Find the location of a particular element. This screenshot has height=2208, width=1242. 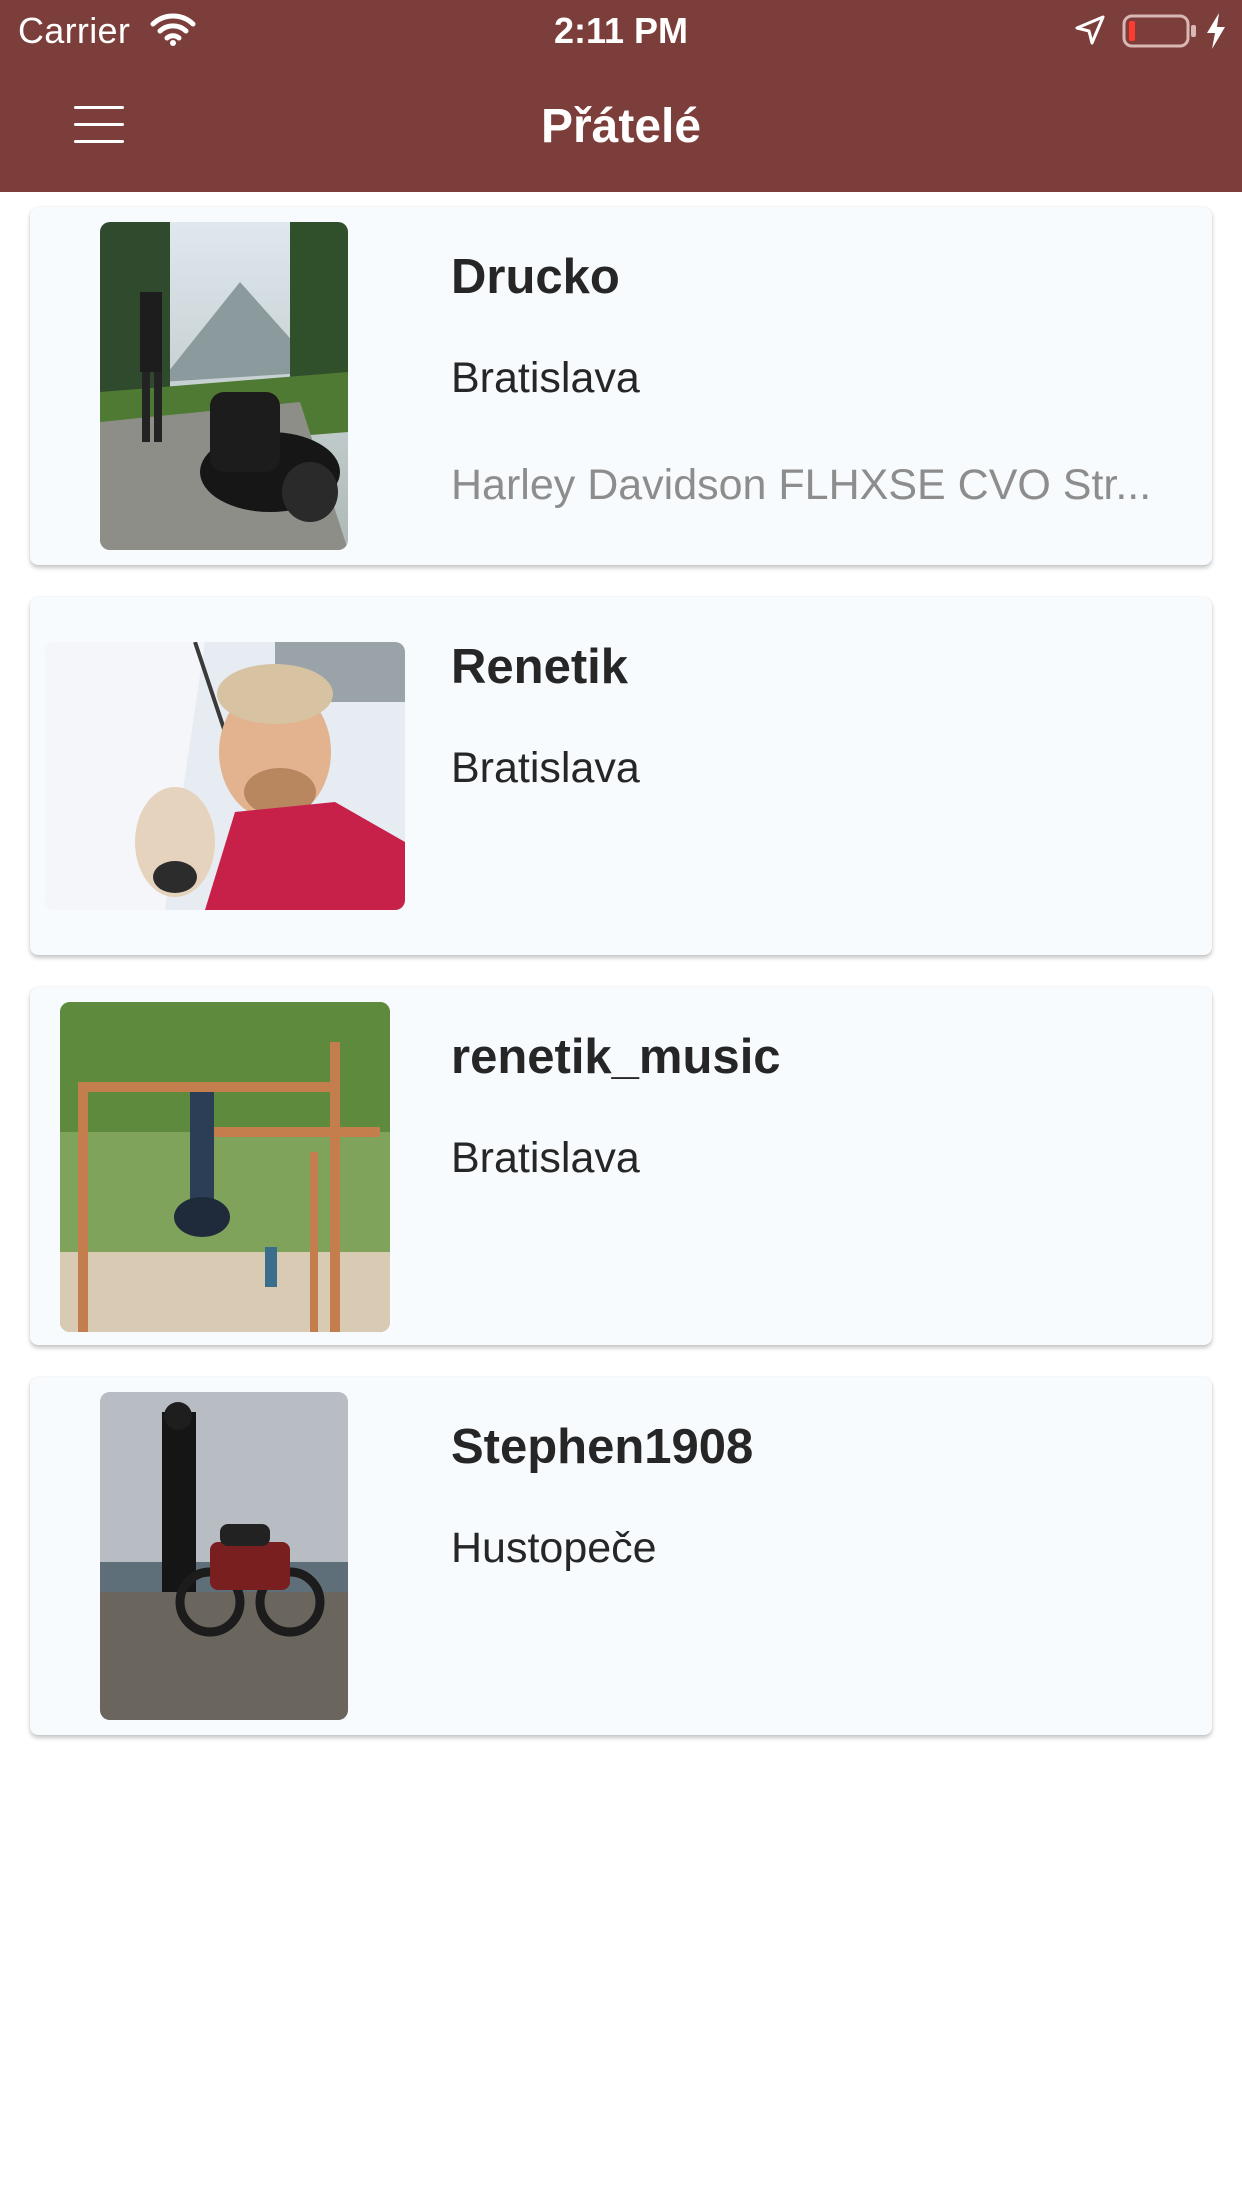

navigation-bar: Přátelé is located at coordinates (621, 127).